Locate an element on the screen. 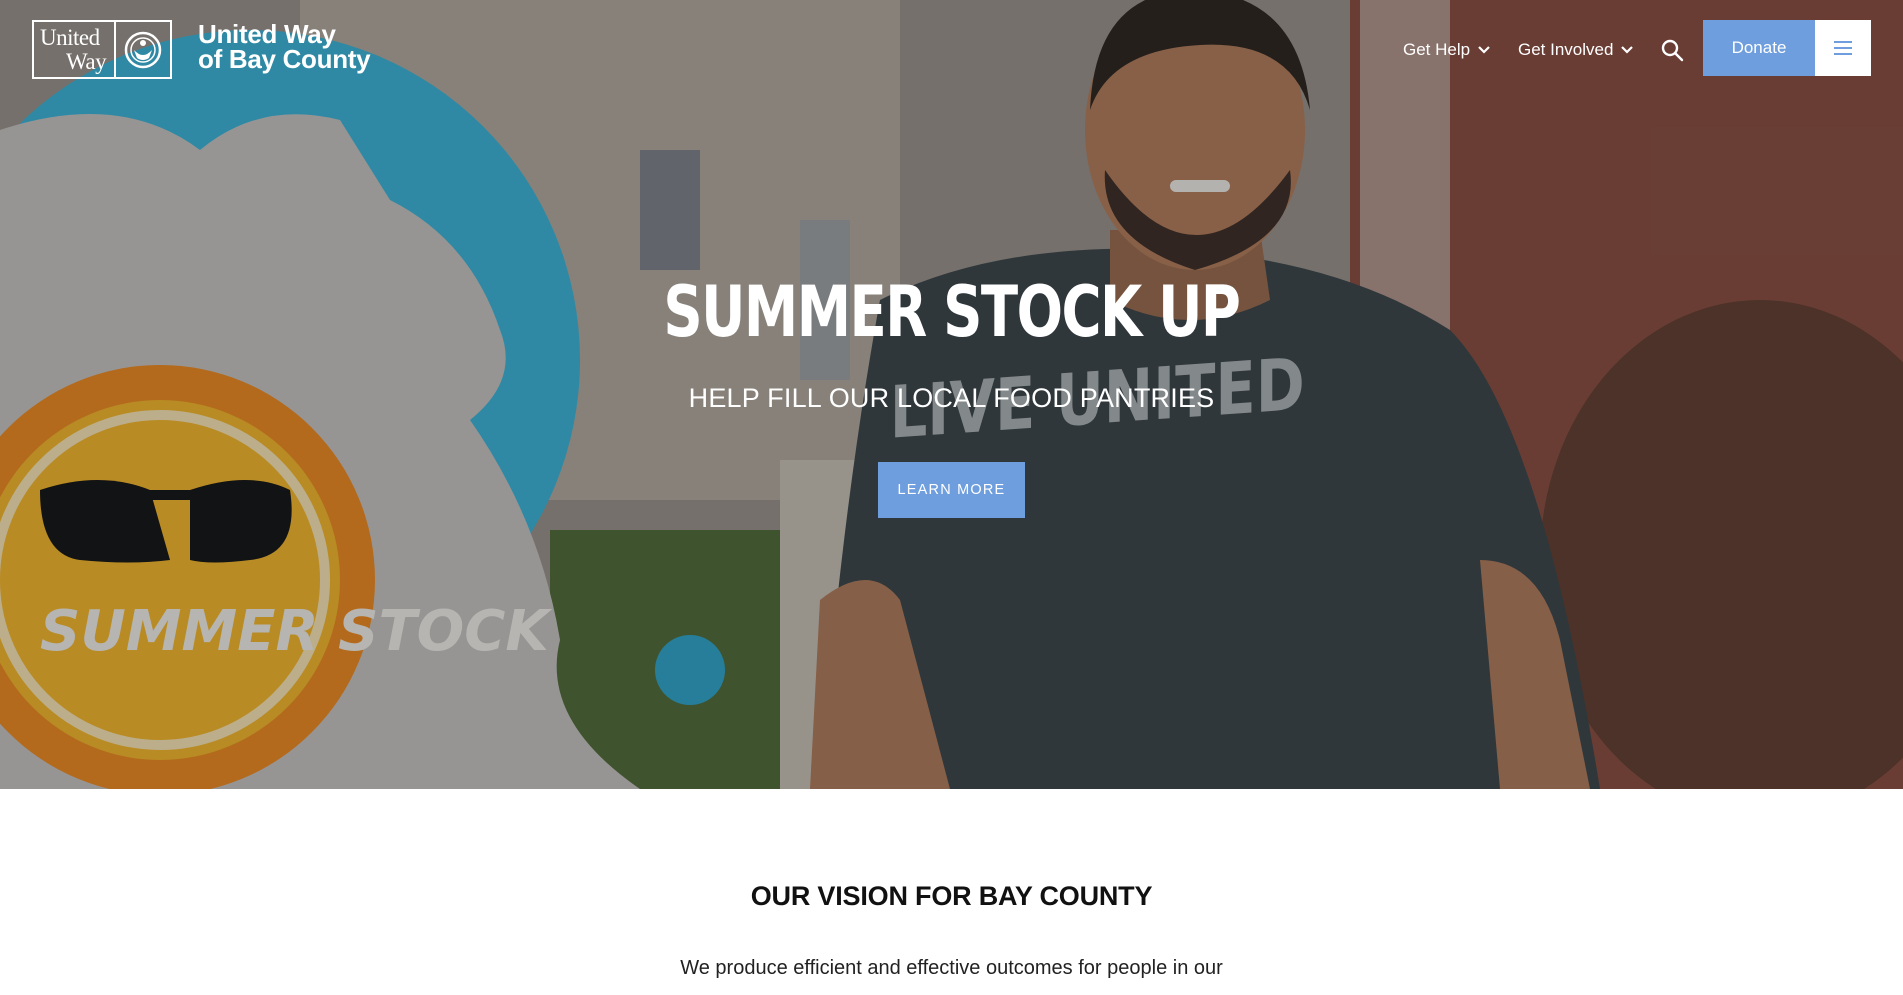 The height and width of the screenshot is (995, 1903). logo-emblem-icon is located at coordinates (143, 49).